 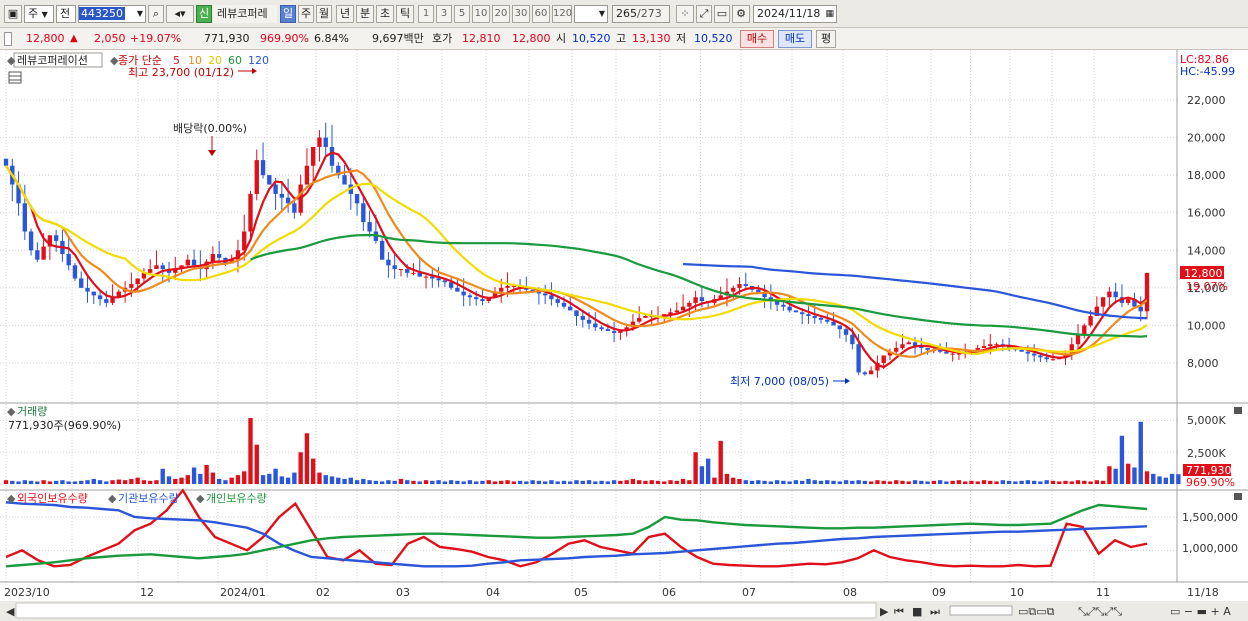 What do you see at coordinates (10, 611) in the screenshot?
I see `scroll-left-icon: ◀` at bounding box center [10, 611].